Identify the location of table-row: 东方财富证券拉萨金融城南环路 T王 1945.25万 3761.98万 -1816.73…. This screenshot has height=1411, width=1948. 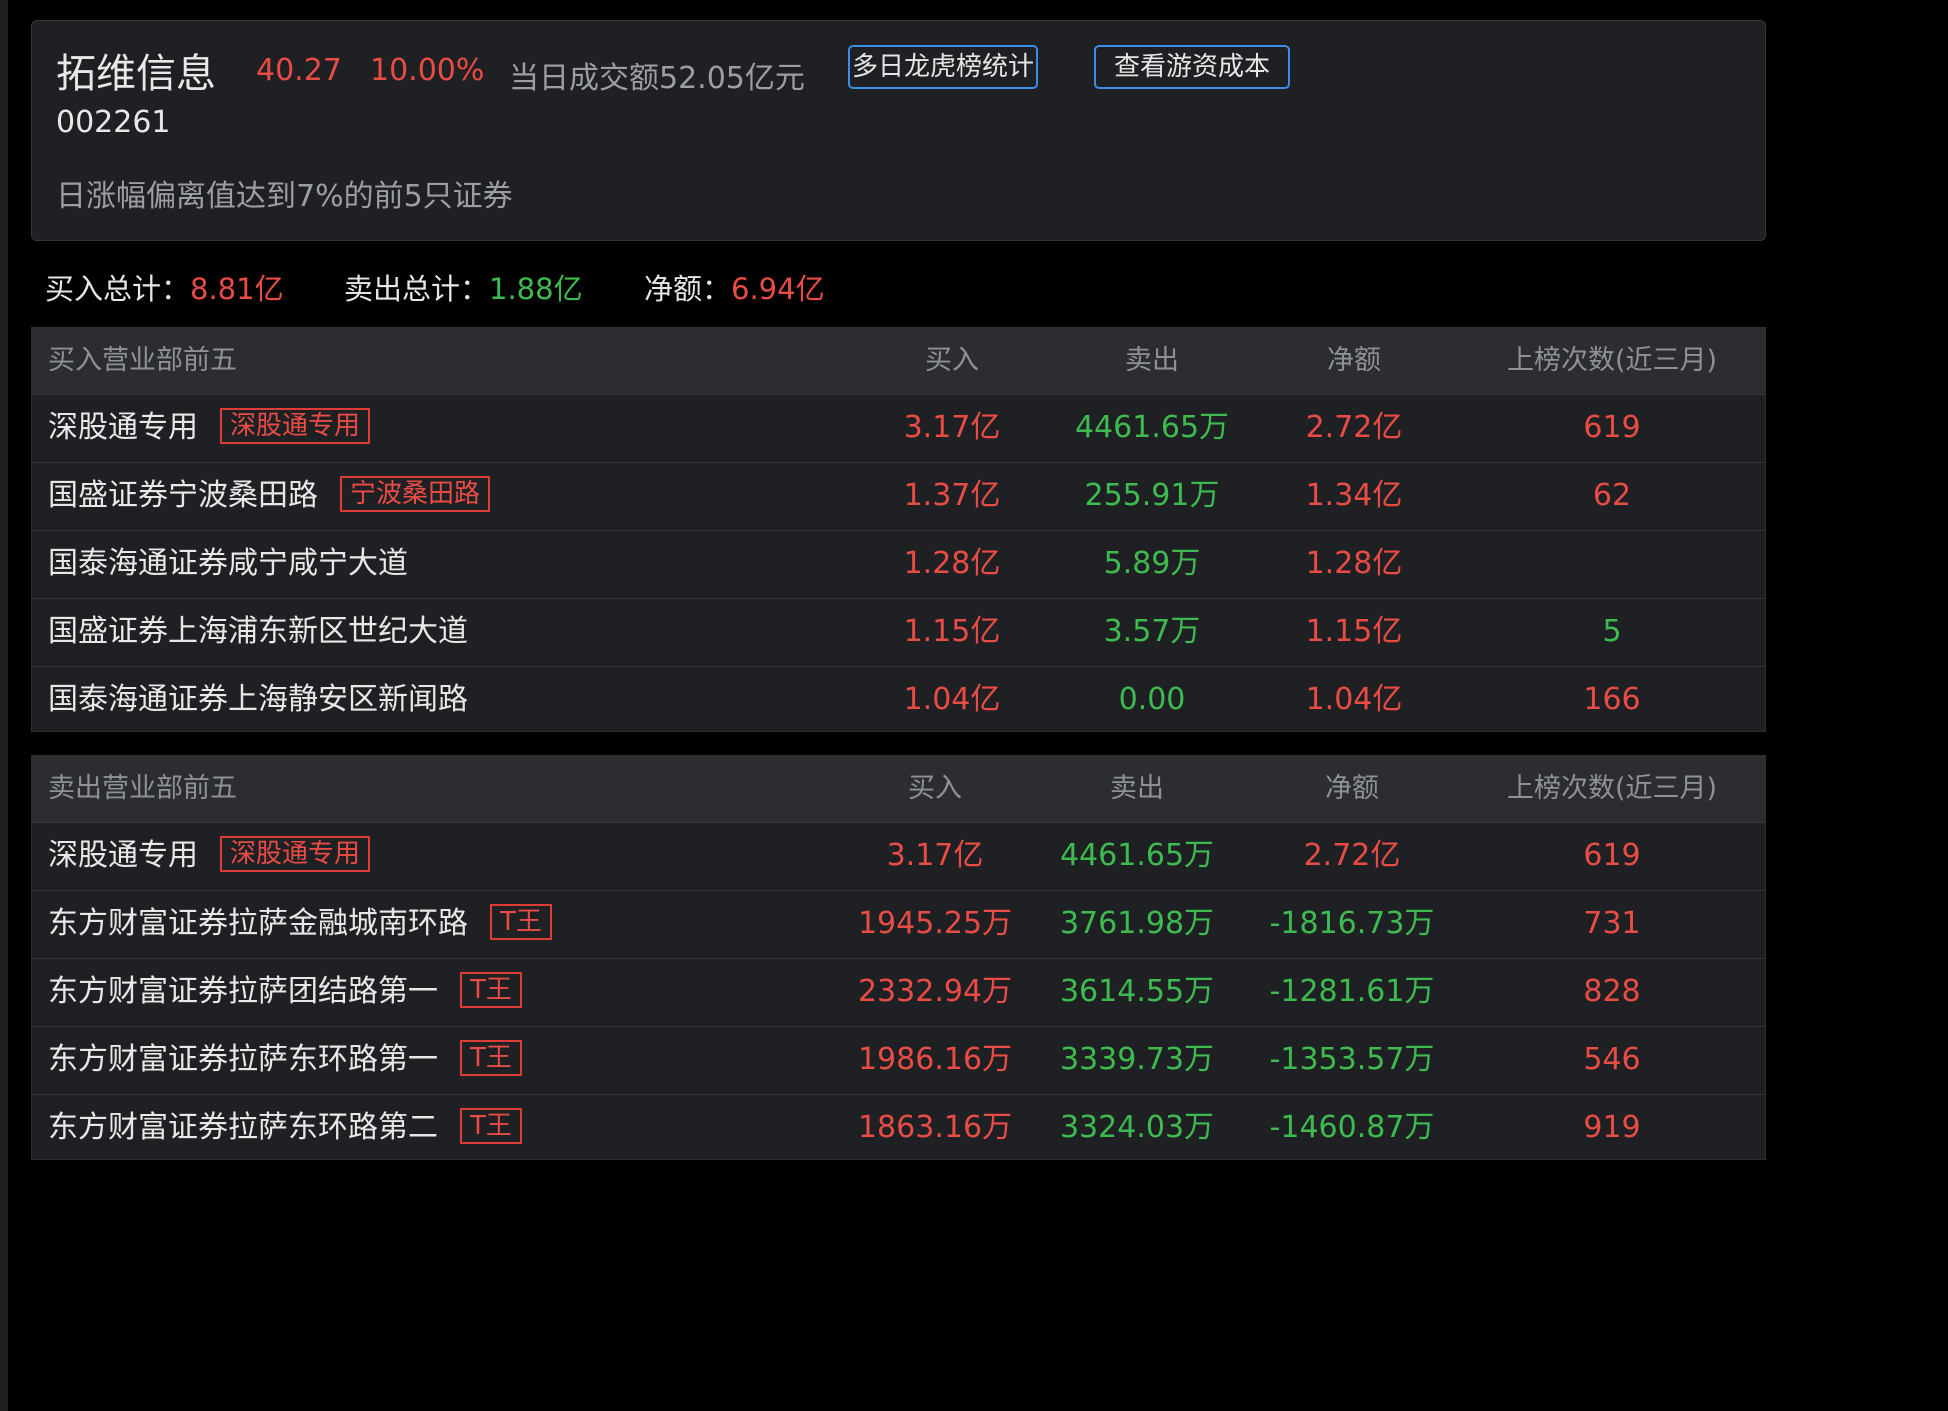
(898, 924).